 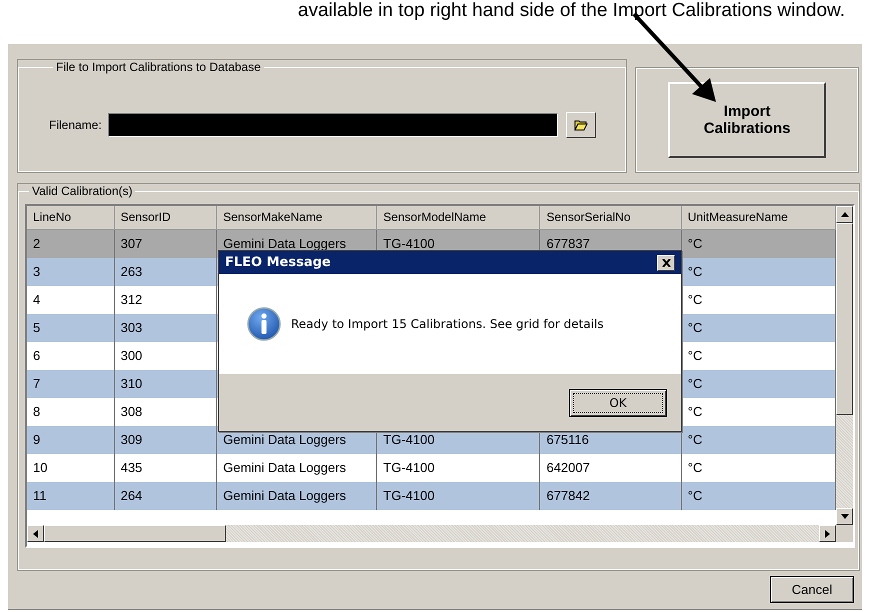 I want to click on table-cell: 312, so click(x=131, y=299).